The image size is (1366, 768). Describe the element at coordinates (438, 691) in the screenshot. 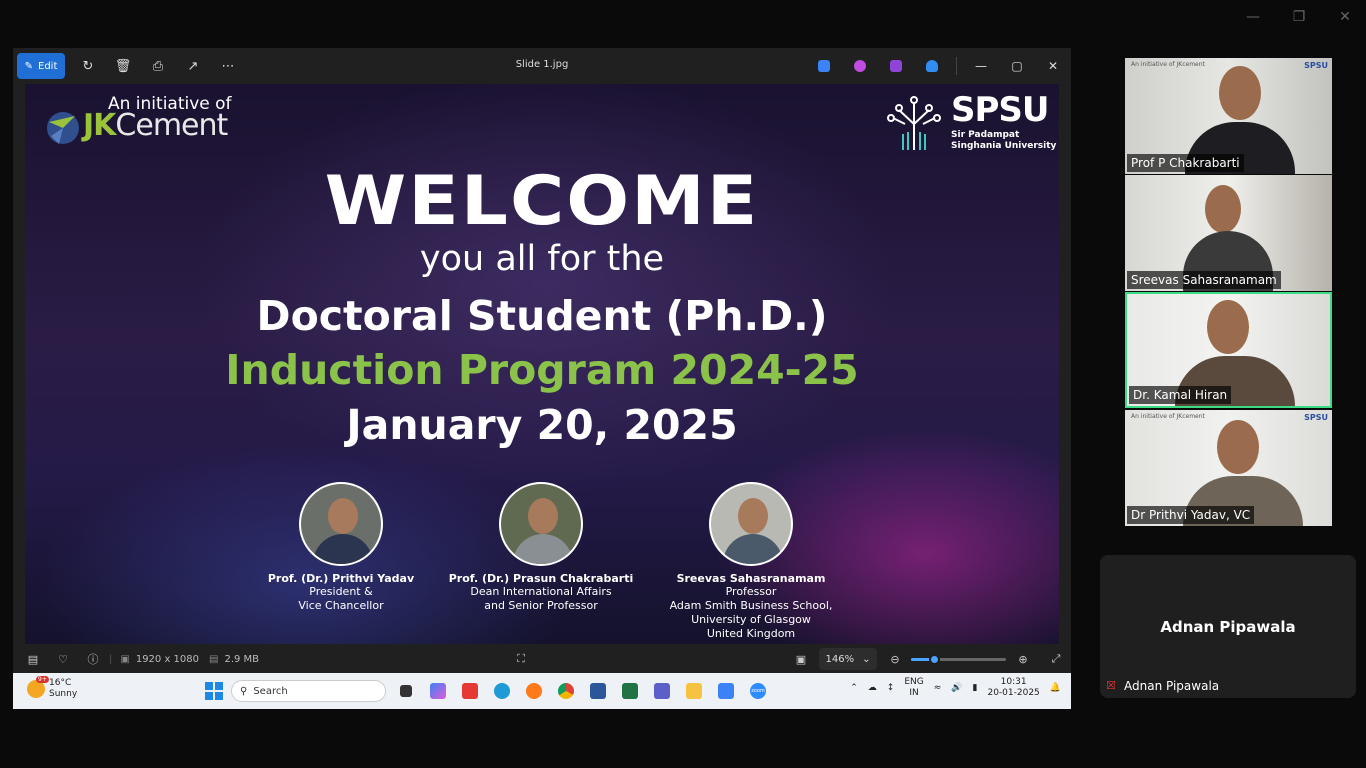

I see `copilot-app-icon` at that location.